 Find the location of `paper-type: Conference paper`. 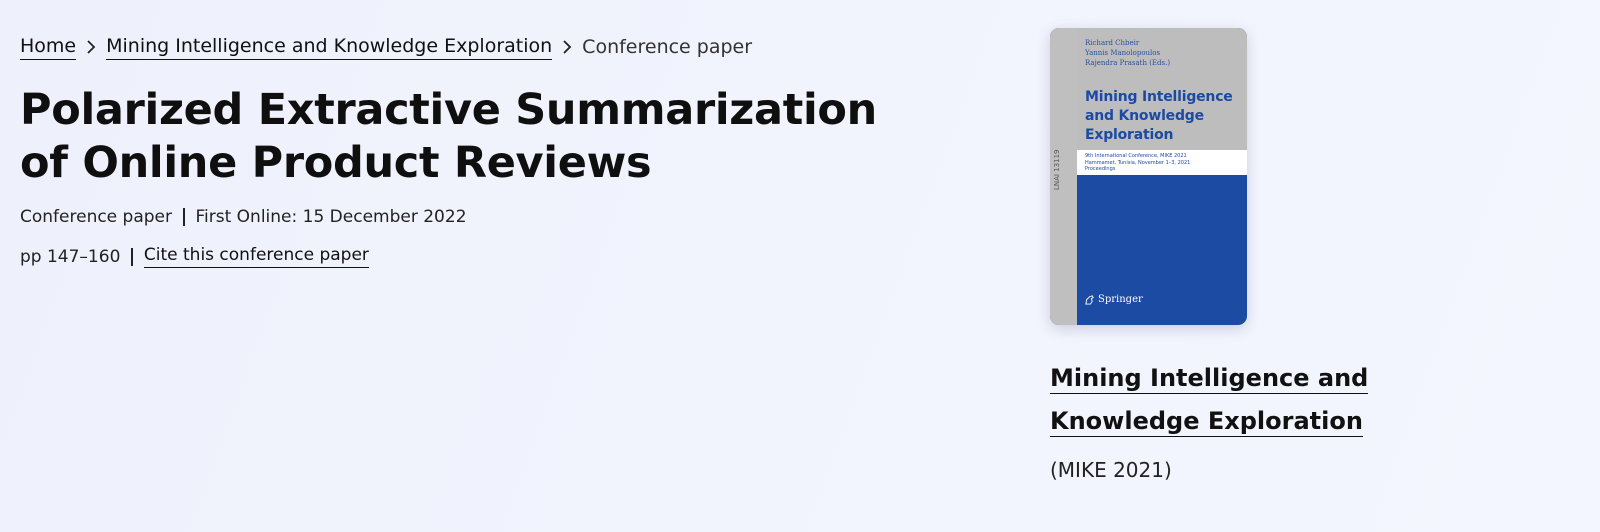

paper-type: Conference paper is located at coordinates (96, 217).